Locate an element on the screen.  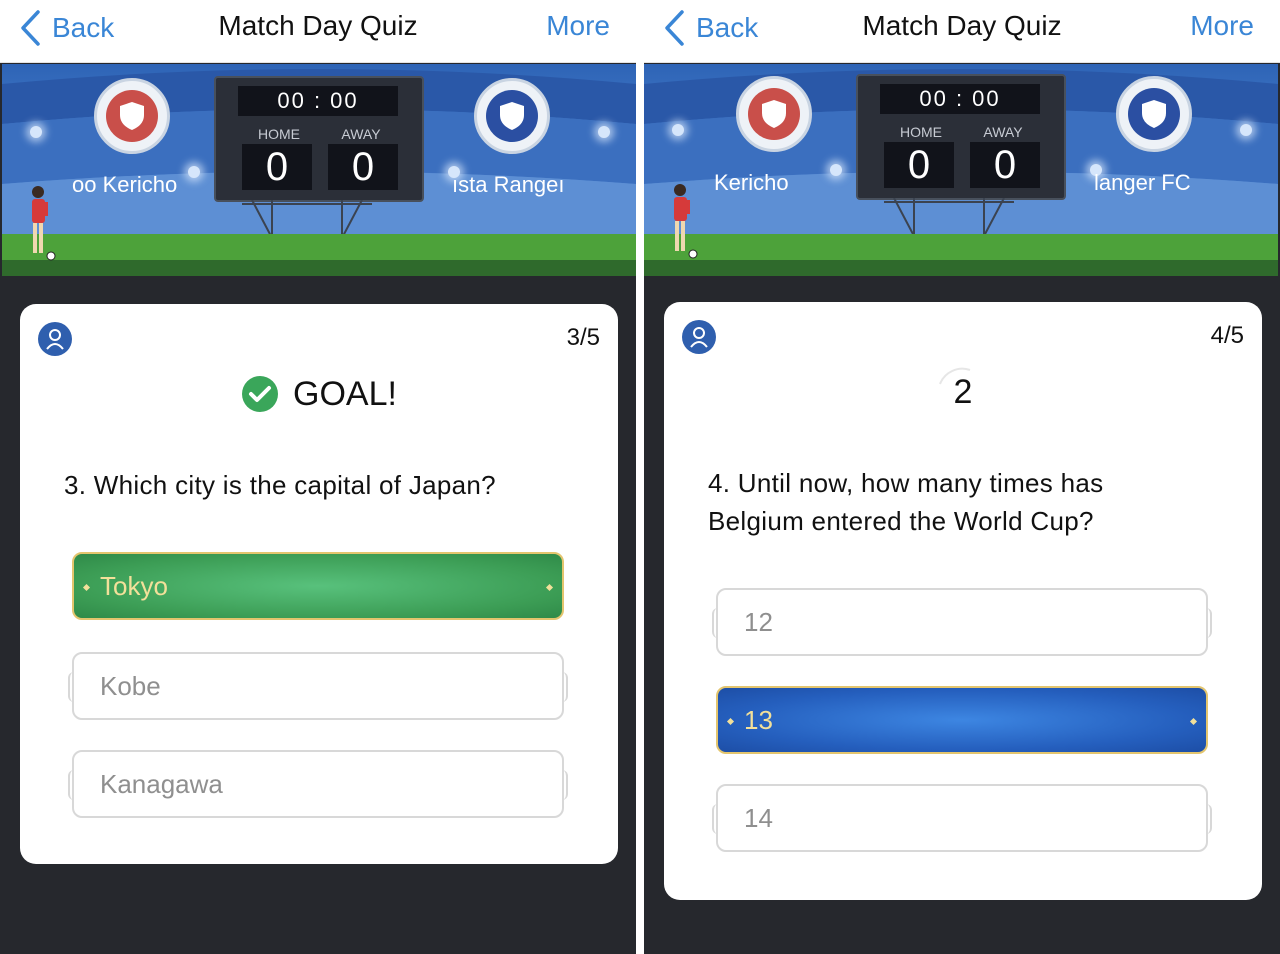
answer-option: Kanagawa is located at coordinates (318, 784).